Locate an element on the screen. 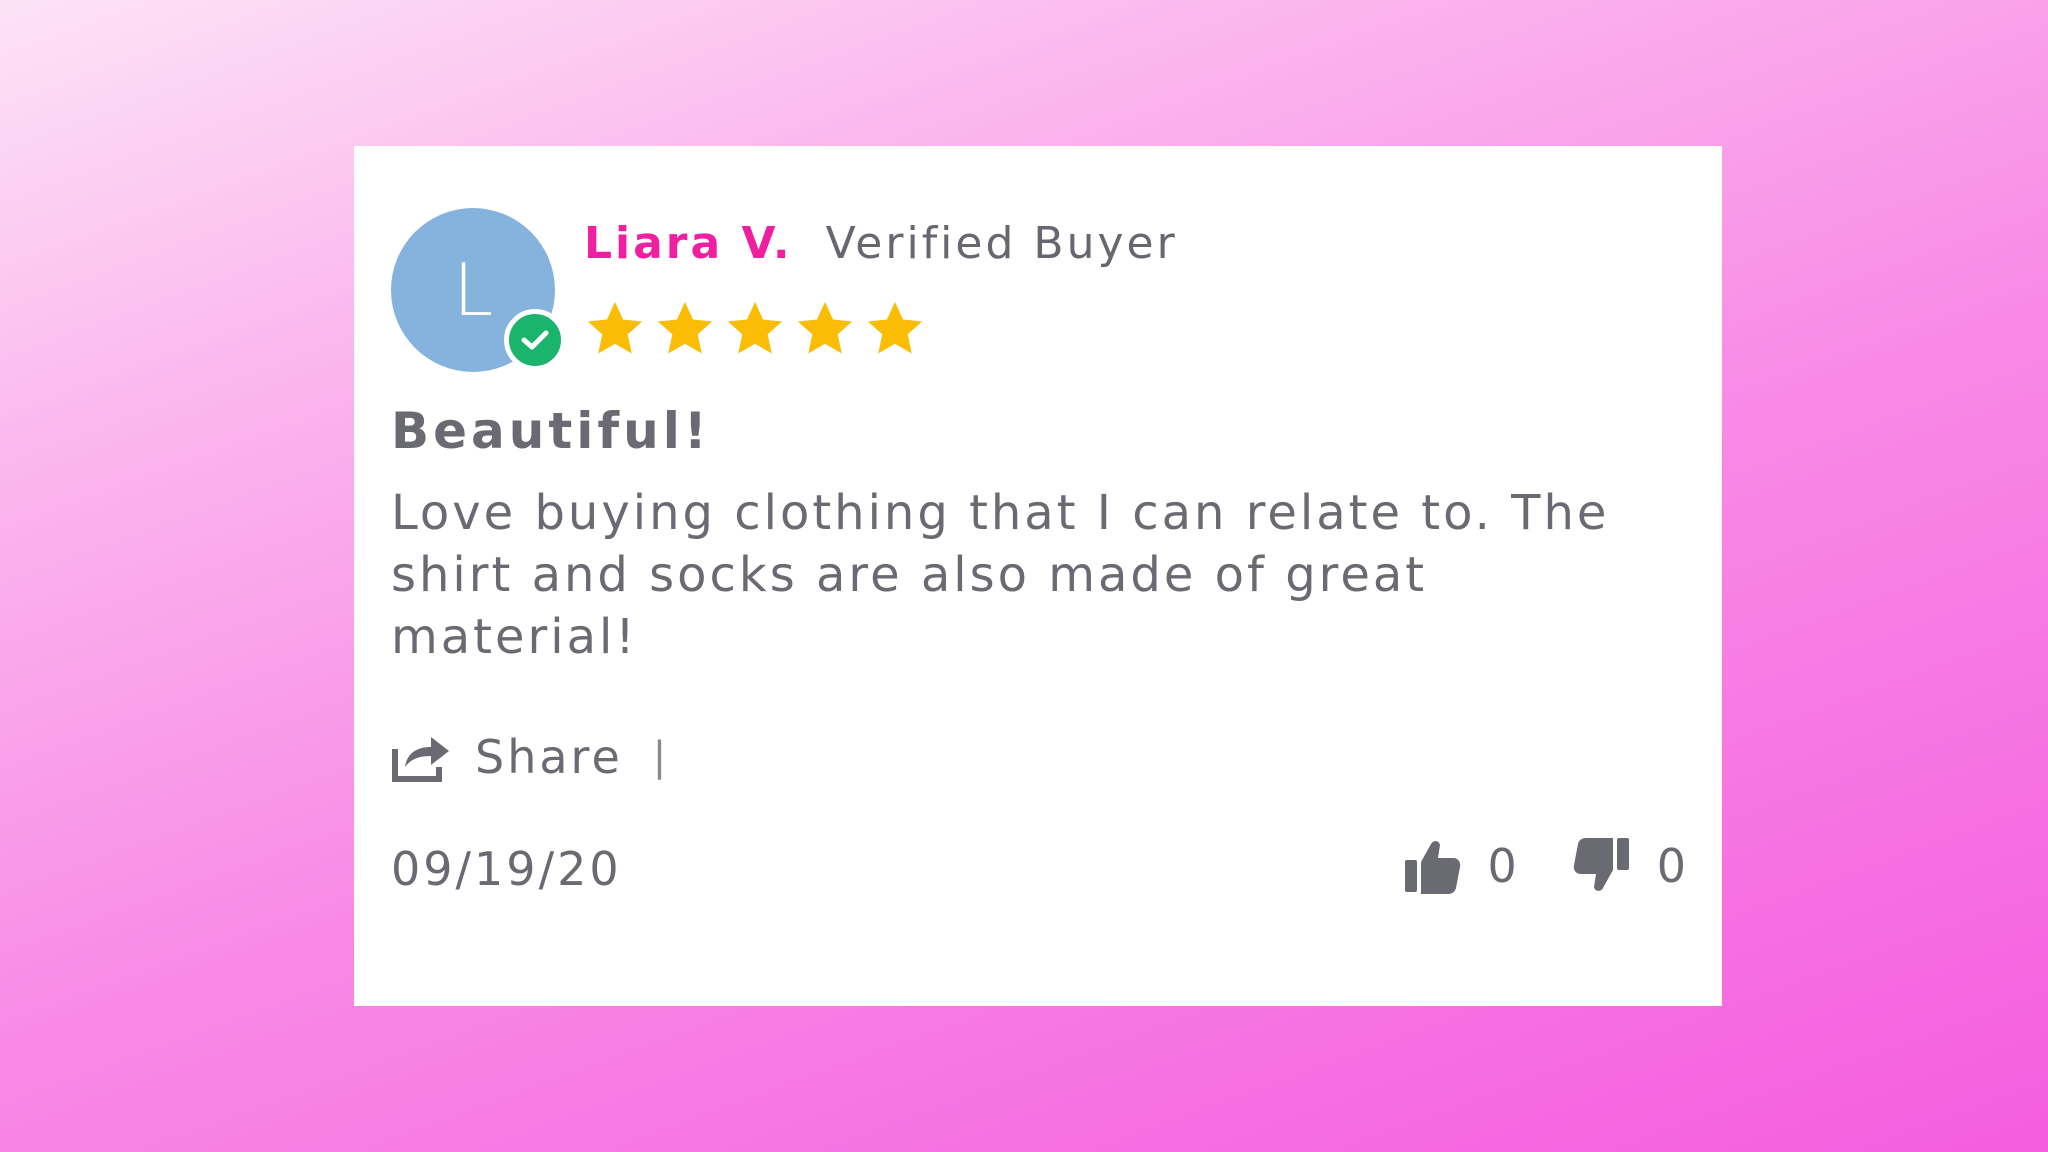  thumbs-down-button: 0 is located at coordinates (1629, 866).